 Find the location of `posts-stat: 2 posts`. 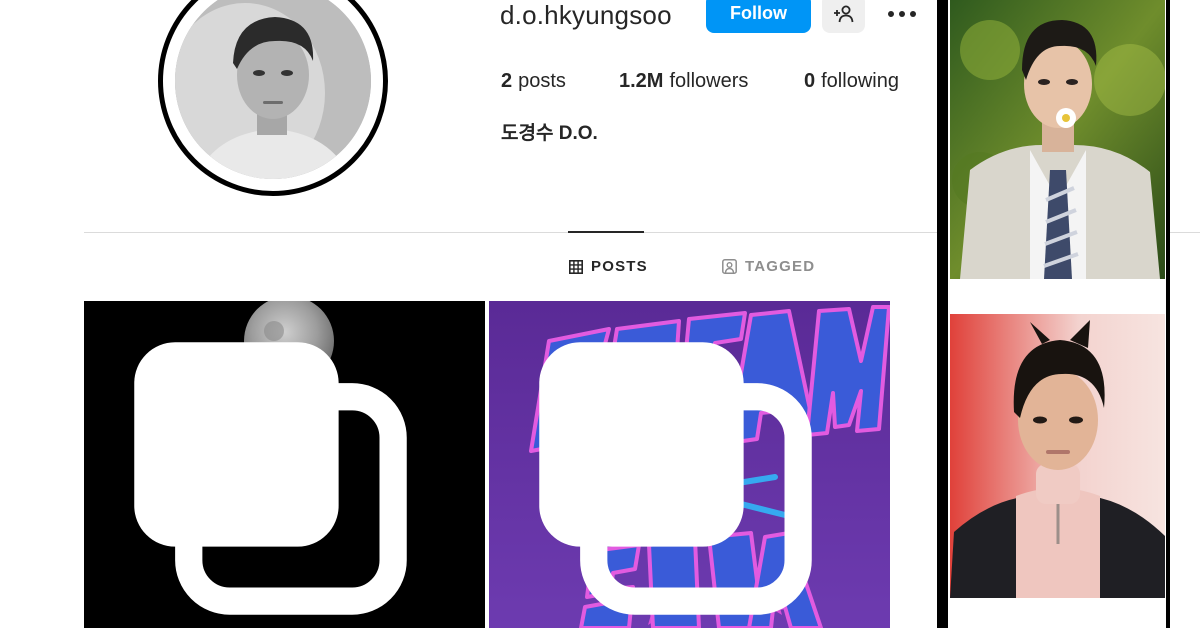

posts-stat: 2 posts is located at coordinates (560, 81).